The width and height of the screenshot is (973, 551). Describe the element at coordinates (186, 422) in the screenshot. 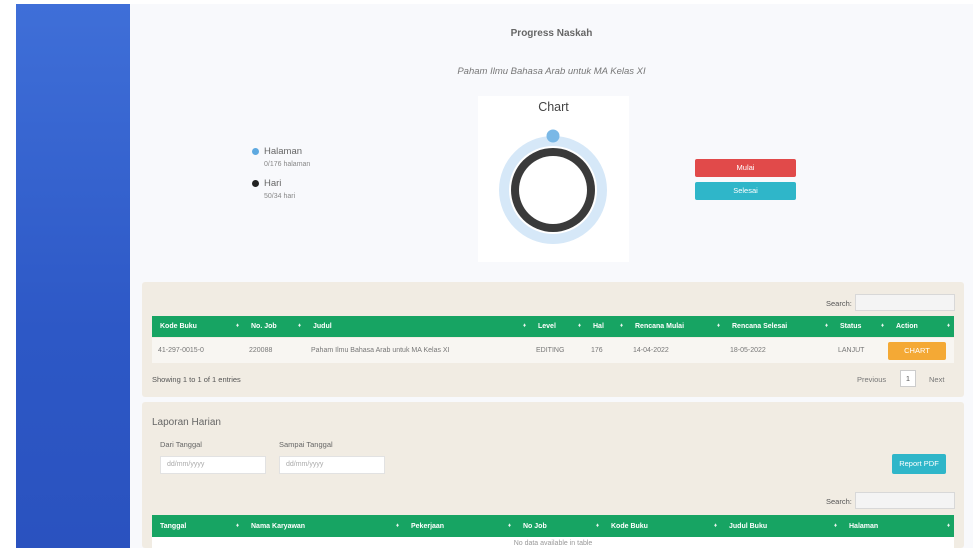

I see `laporan-title: Laporan Harian` at that location.